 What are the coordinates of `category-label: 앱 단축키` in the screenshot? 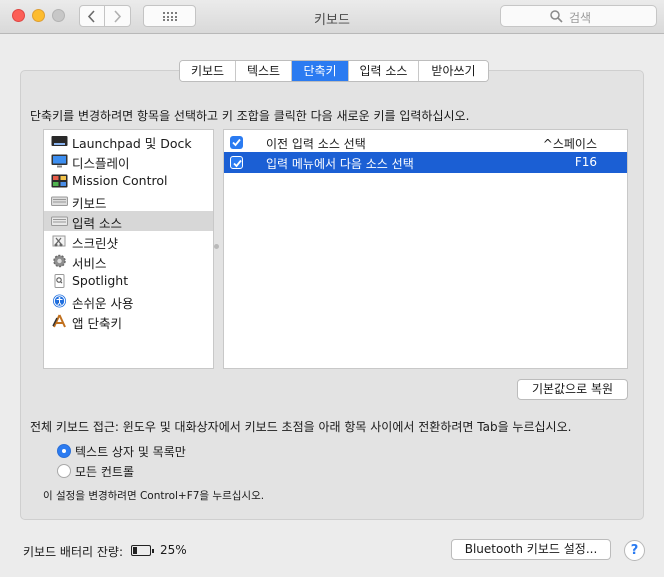 It's located at (97, 323).